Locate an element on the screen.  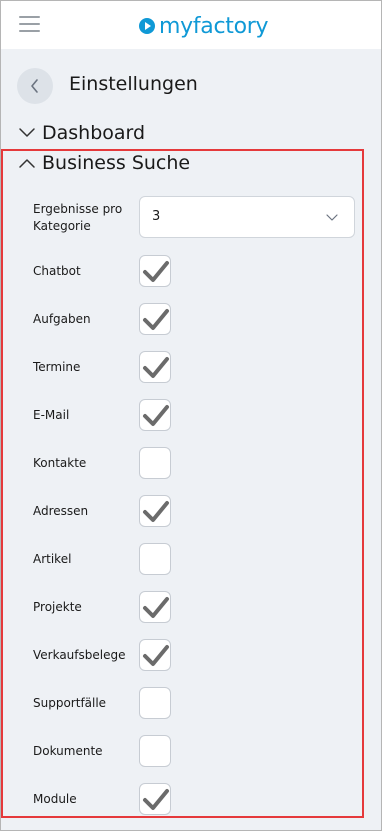
back-button is located at coordinates (35, 86).